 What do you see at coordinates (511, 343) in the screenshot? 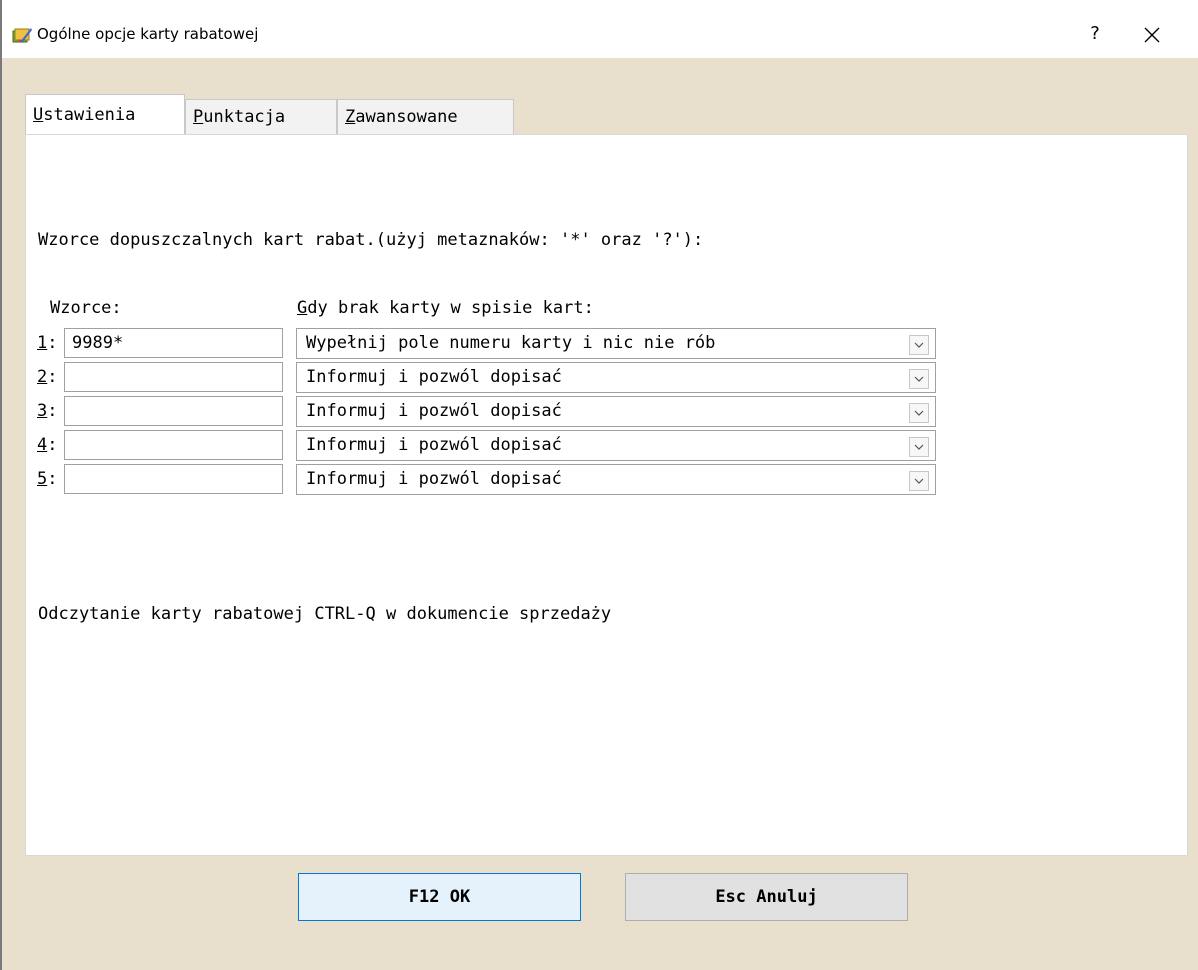
I see `select-value: Wypełnij pole numeru karty i nic nie rób` at bounding box center [511, 343].